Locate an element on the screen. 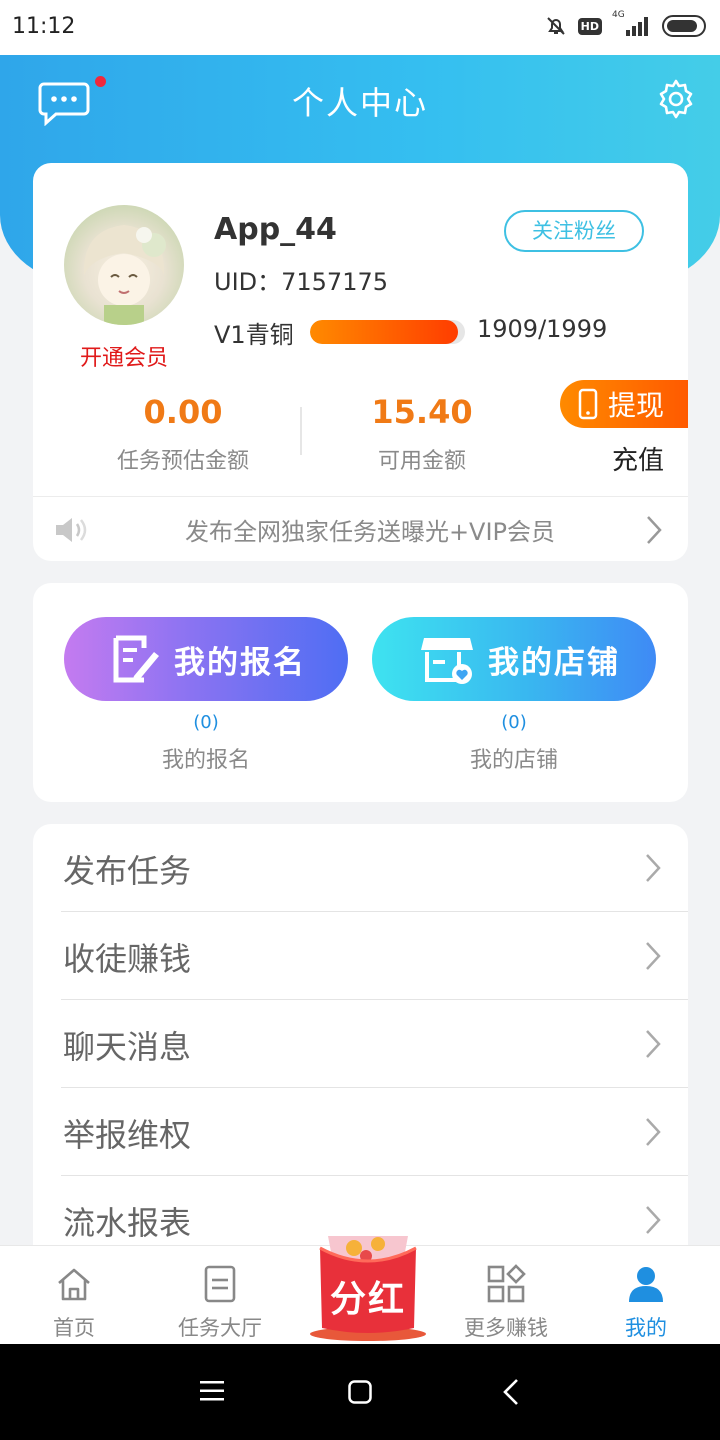 The width and height of the screenshot is (720, 1440). tab-task-hall-label: 任务大厅 is located at coordinates (220, 1328).